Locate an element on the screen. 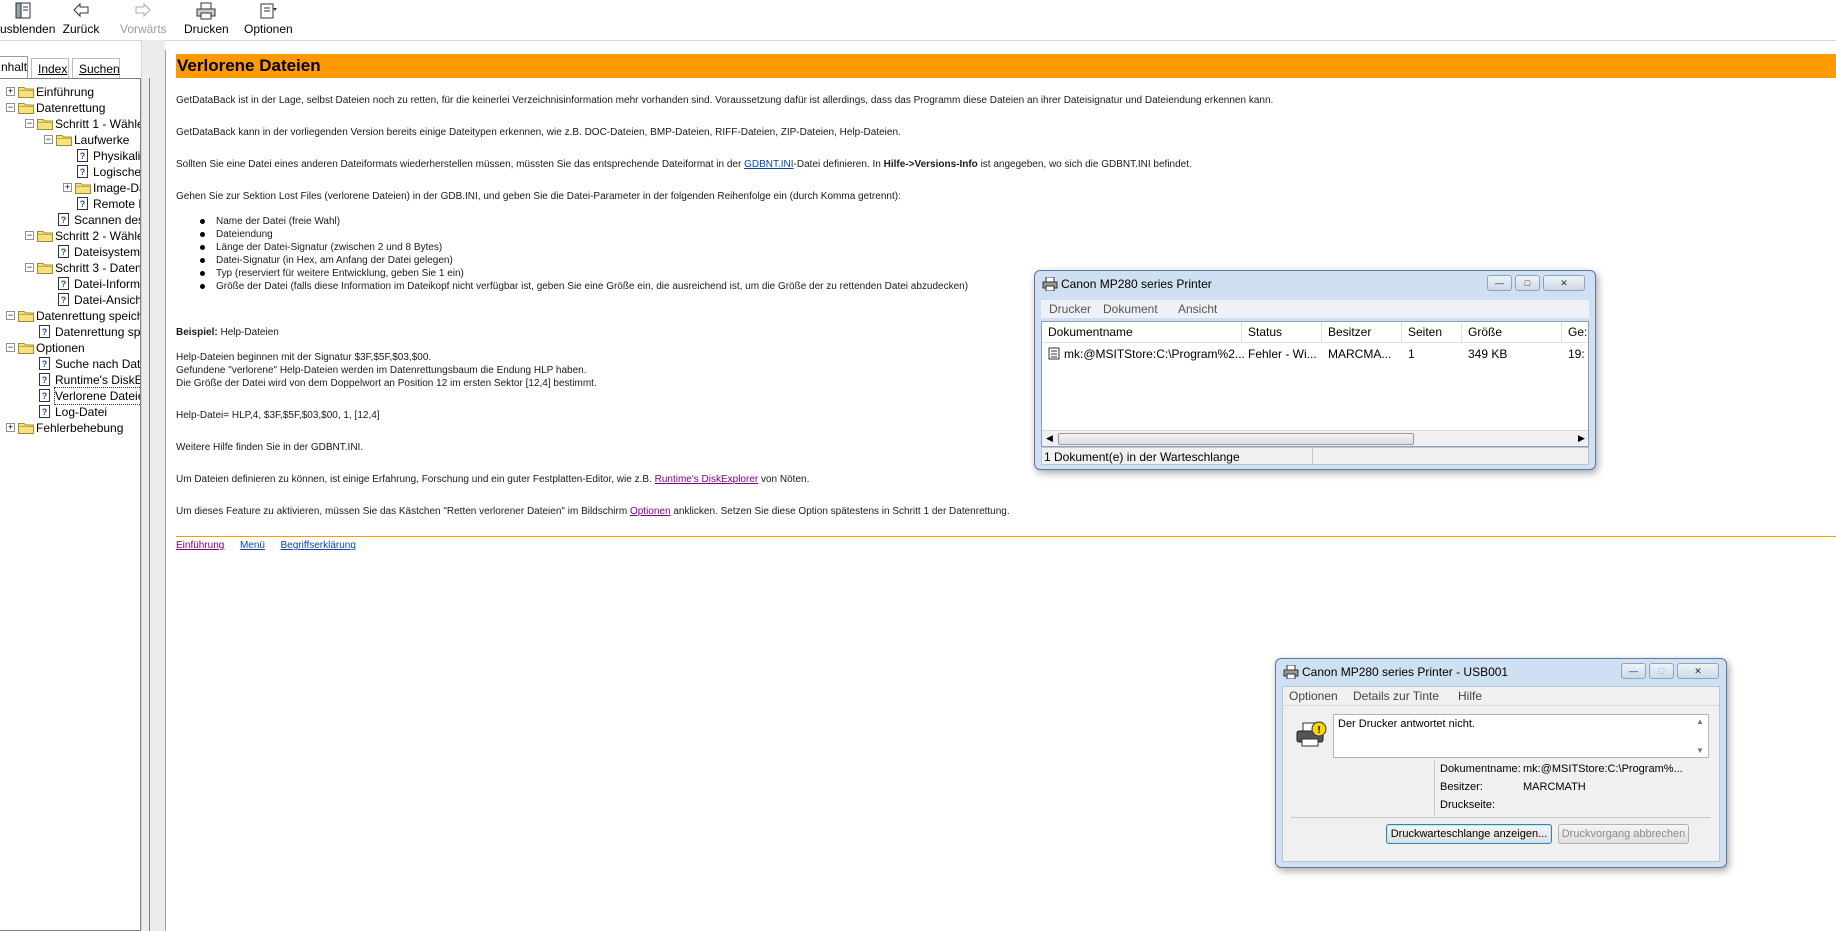 Image resolution: width=1836 pixels, height=931 pixels. tree-item: ? Scannen des is located at coordinates (70, 220).